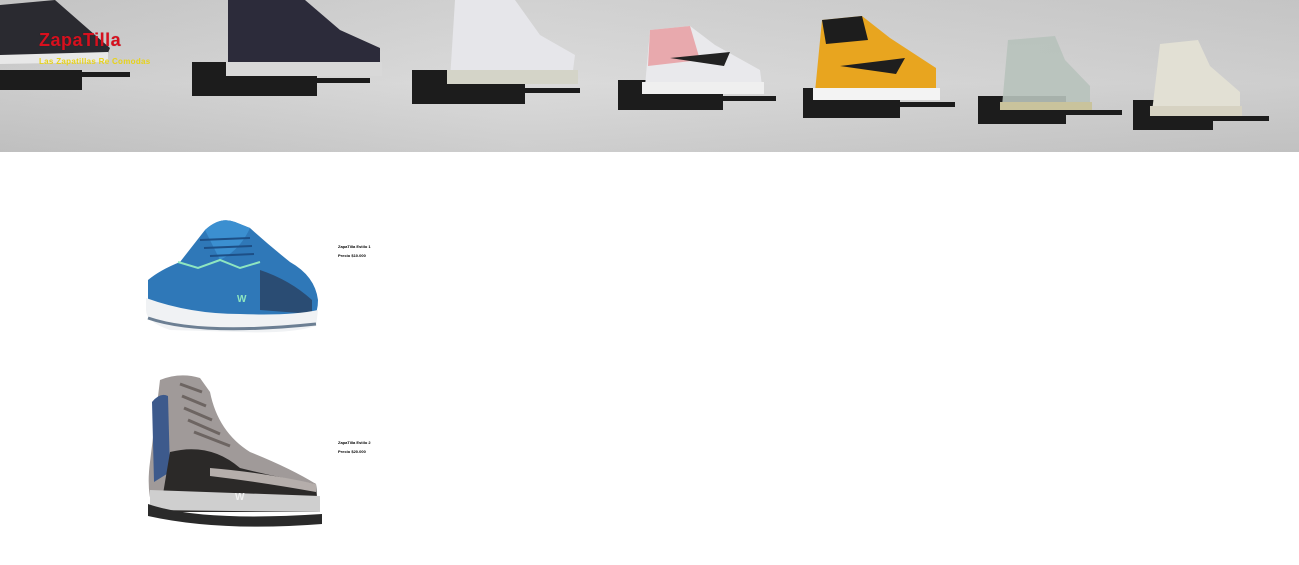 The height and width of the screenshot is (565, 1299). I want to click on product-price: Precio $10.000, so click(352, 255).